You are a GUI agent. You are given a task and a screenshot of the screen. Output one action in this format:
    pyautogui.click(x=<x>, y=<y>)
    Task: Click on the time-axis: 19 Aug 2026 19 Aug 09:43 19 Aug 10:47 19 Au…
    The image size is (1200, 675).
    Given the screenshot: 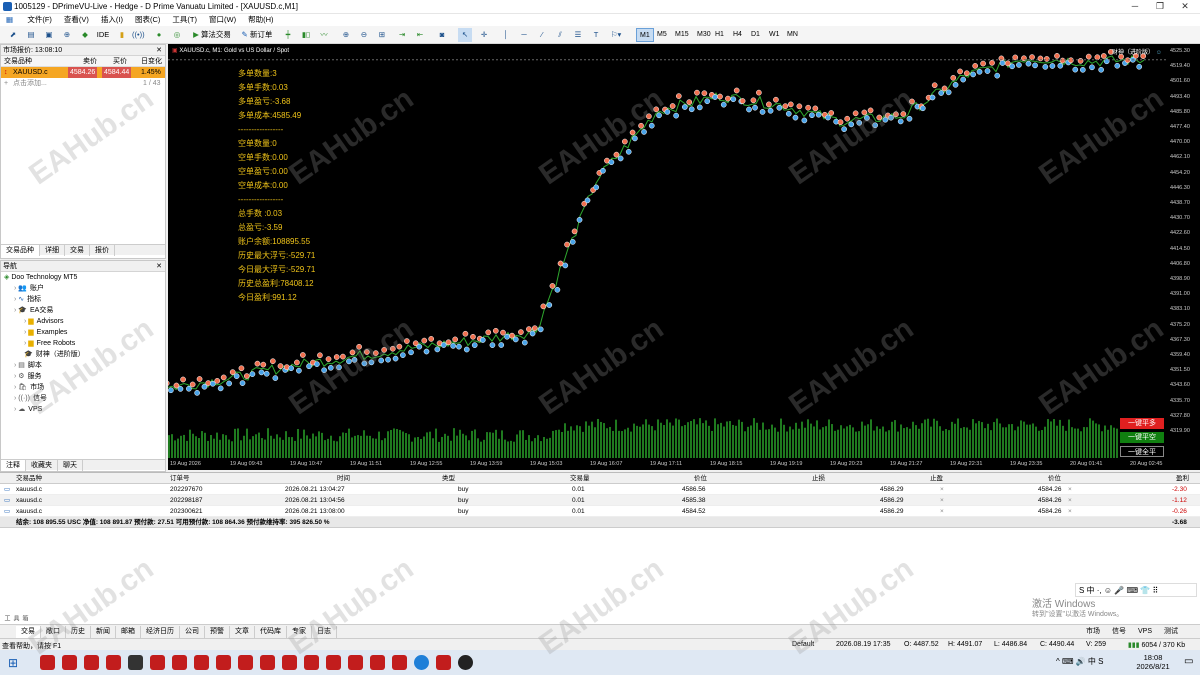 What is the action you would take?
    pyautogui.click(x=668, y=464)
    